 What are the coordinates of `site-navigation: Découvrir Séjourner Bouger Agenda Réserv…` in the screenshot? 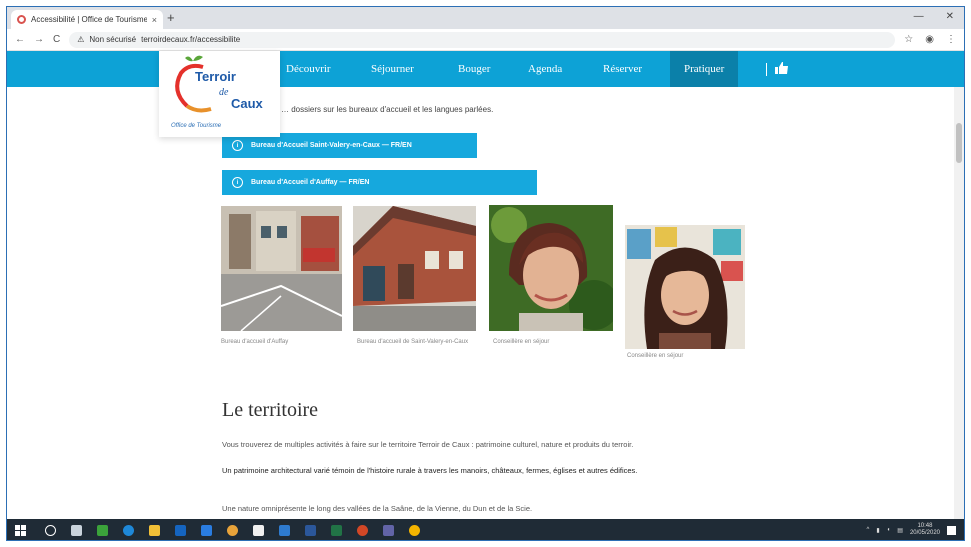 It's located at (485, 69).